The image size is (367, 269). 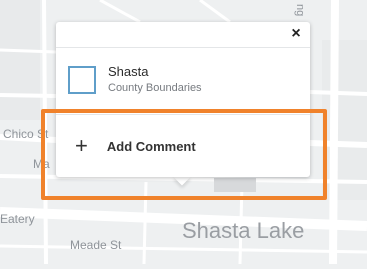 What do you see at coordinates (155, 88) in the screenshot?
I see `layer-subtitle: County Boundaries` at bounding box center [155, 88].